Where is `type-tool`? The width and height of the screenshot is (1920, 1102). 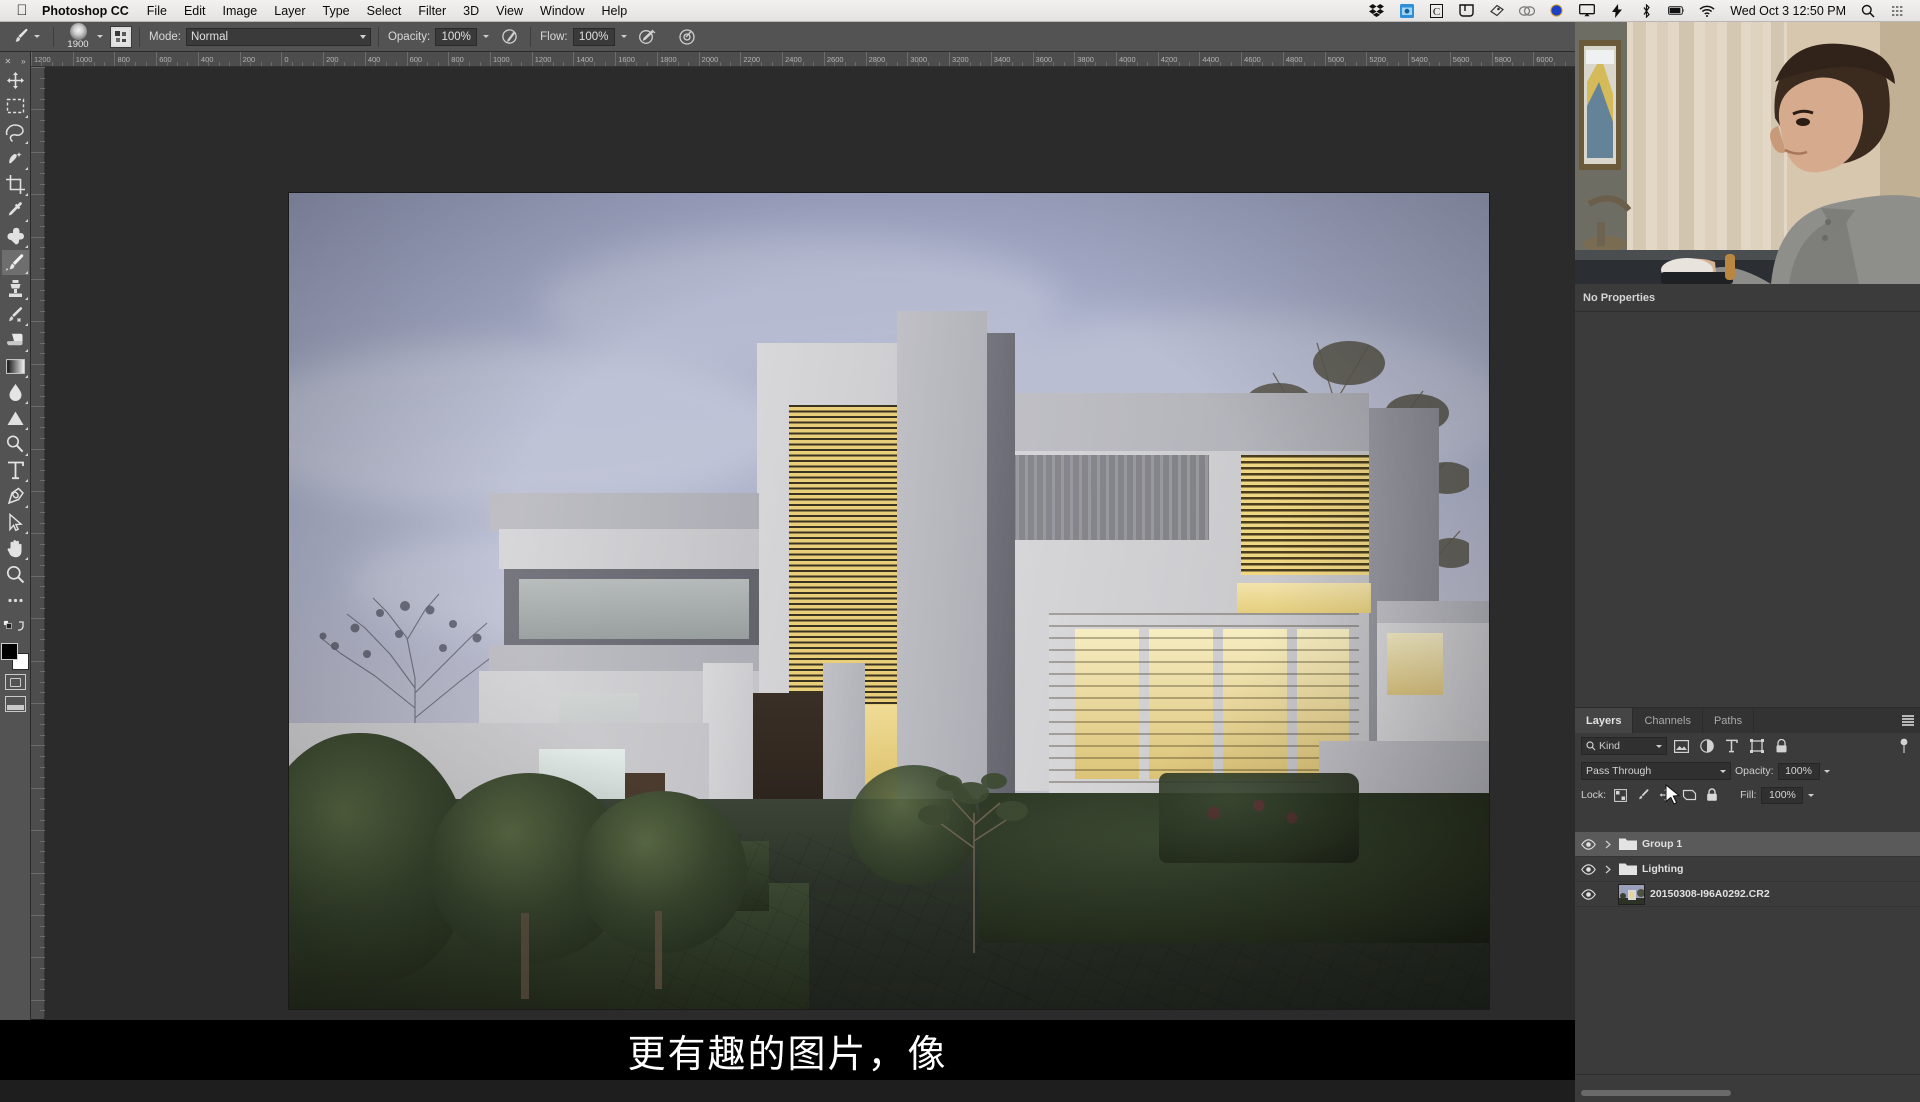
type-tool is located at coordinates (15, 470).